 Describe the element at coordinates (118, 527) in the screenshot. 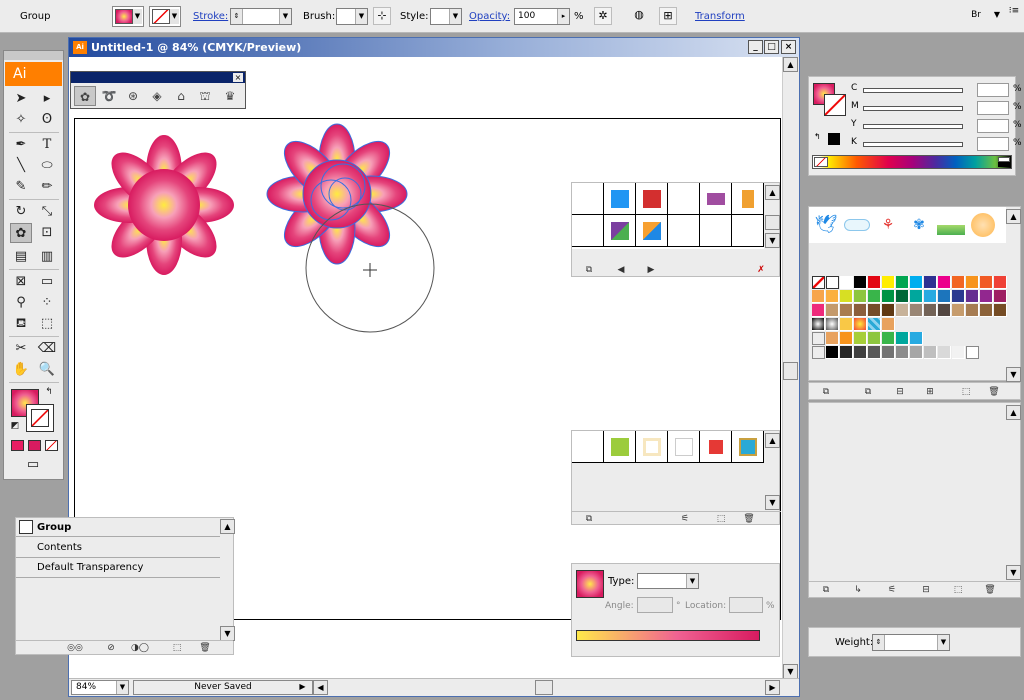

I see `appearance-header: Group` at that location.